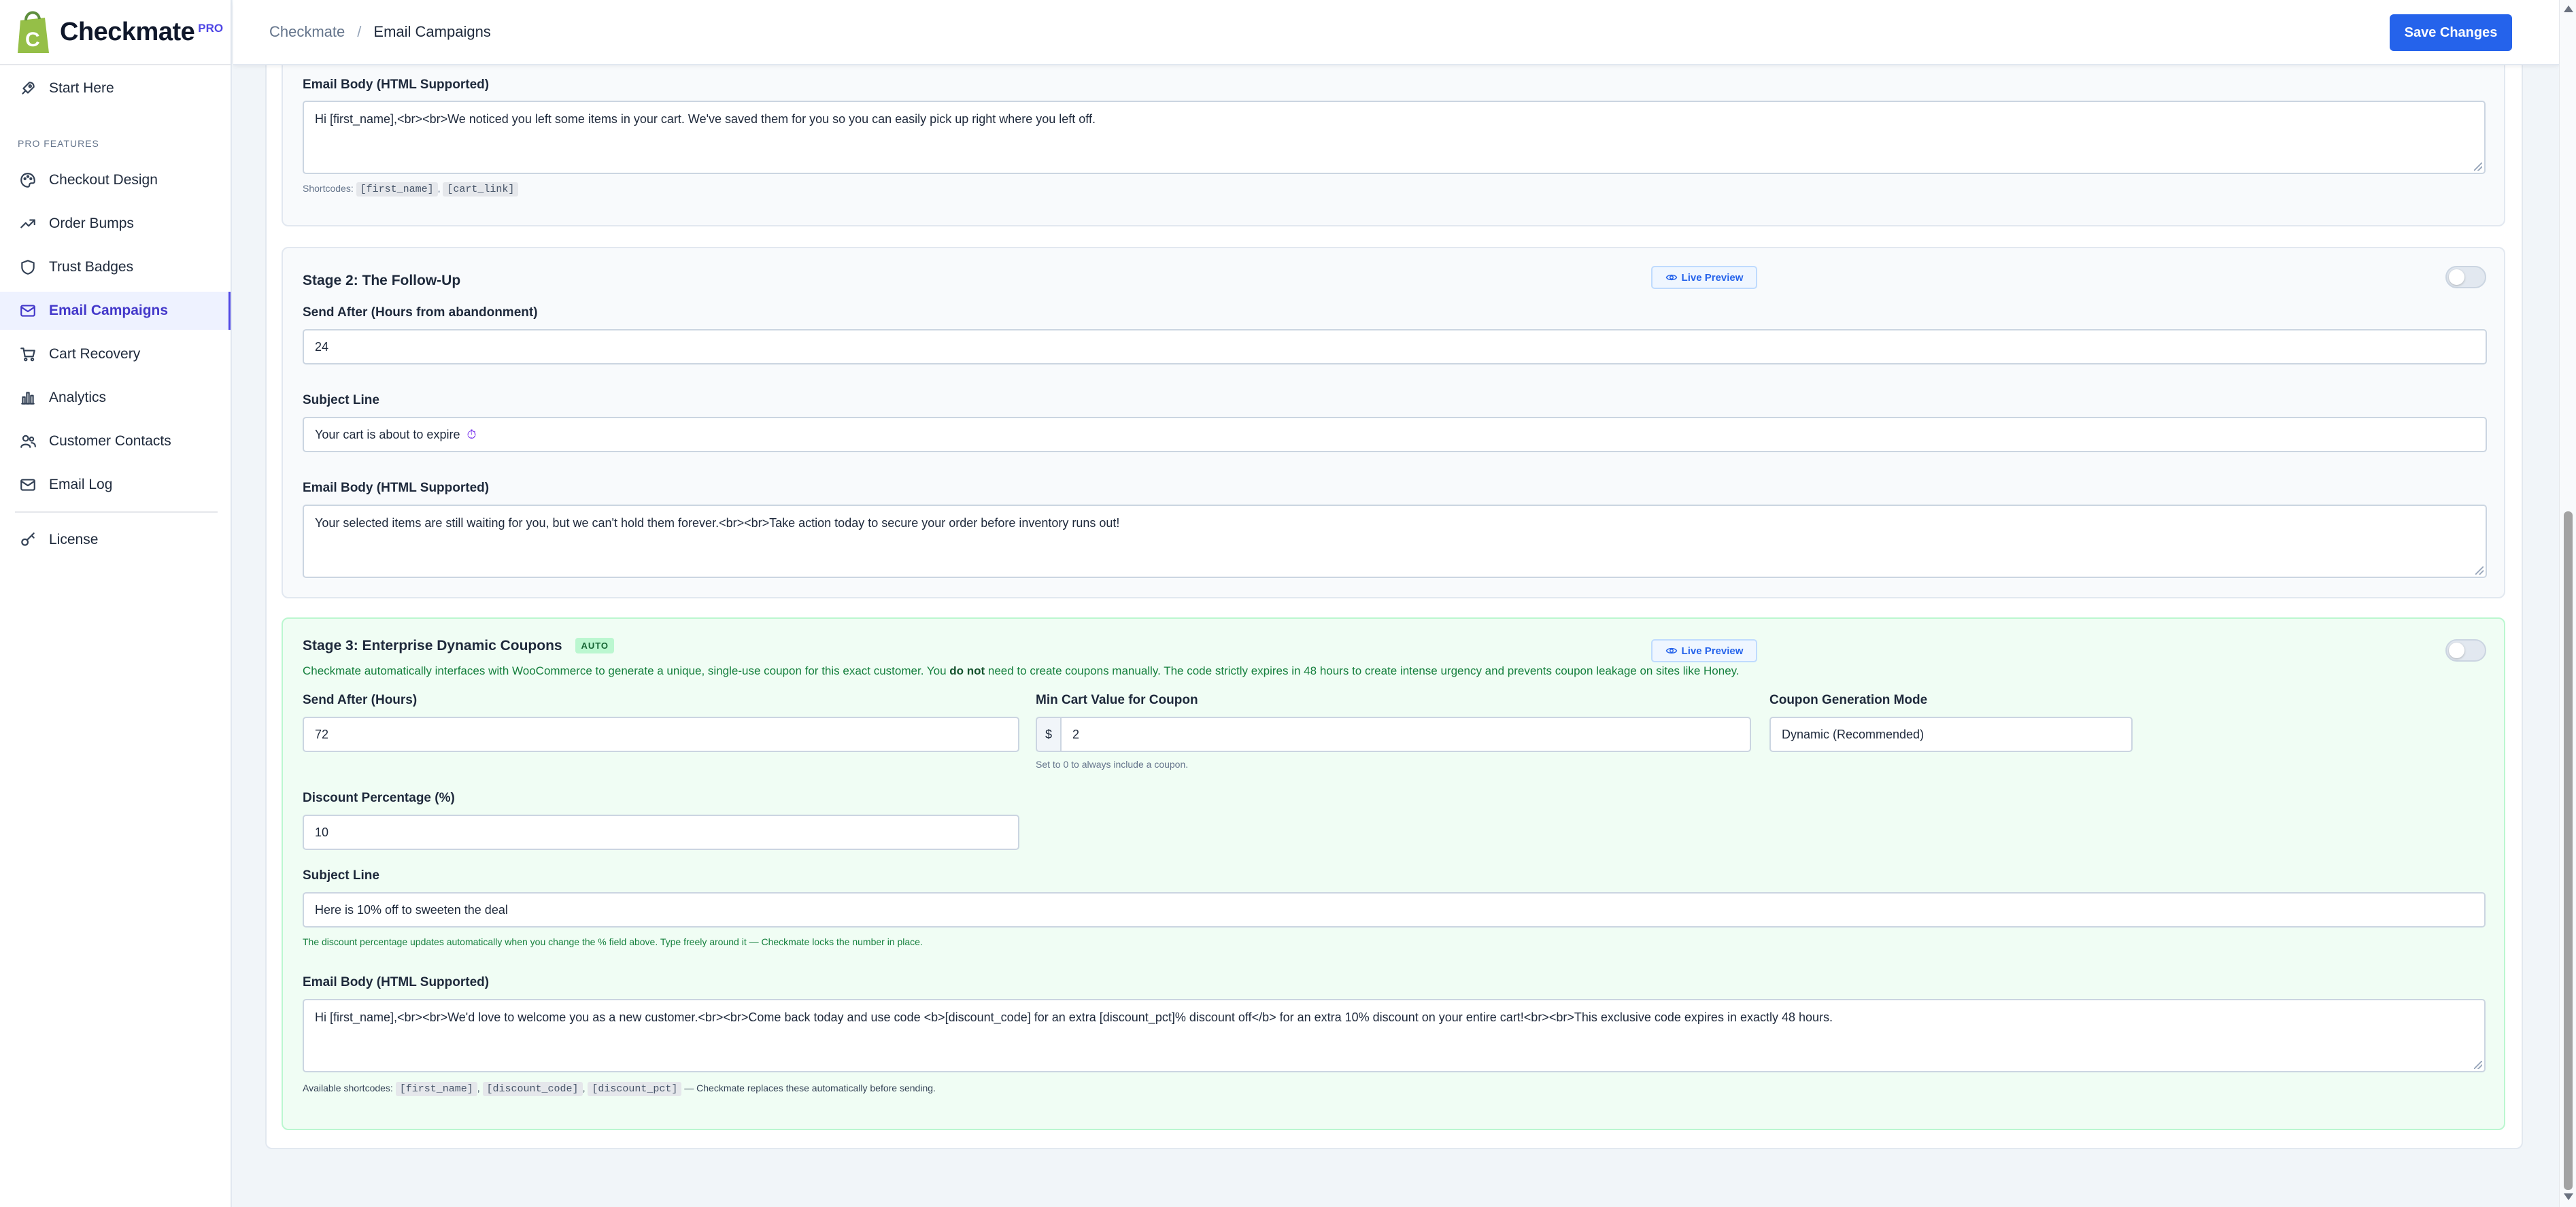 The height and width of the screenshot is (1207, 2576). Describe the element at coordinates (472, 434) in the screenshot. I see `stopwatch-icon: ⏱` at that location.